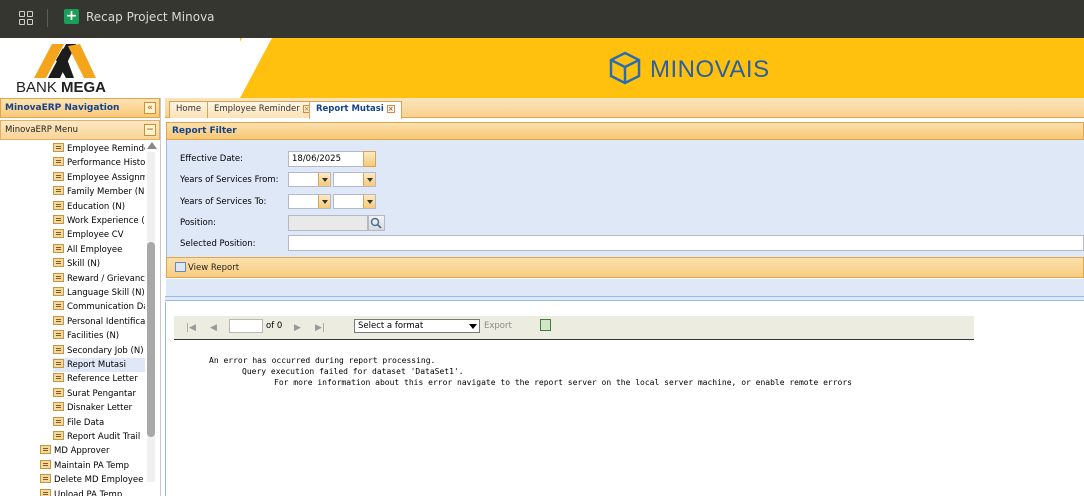  What do you see at coordinates (99, 221) in the screenshot?
I see `sidebar-item: Work Experience (N)` at bounding box center [99, 221].